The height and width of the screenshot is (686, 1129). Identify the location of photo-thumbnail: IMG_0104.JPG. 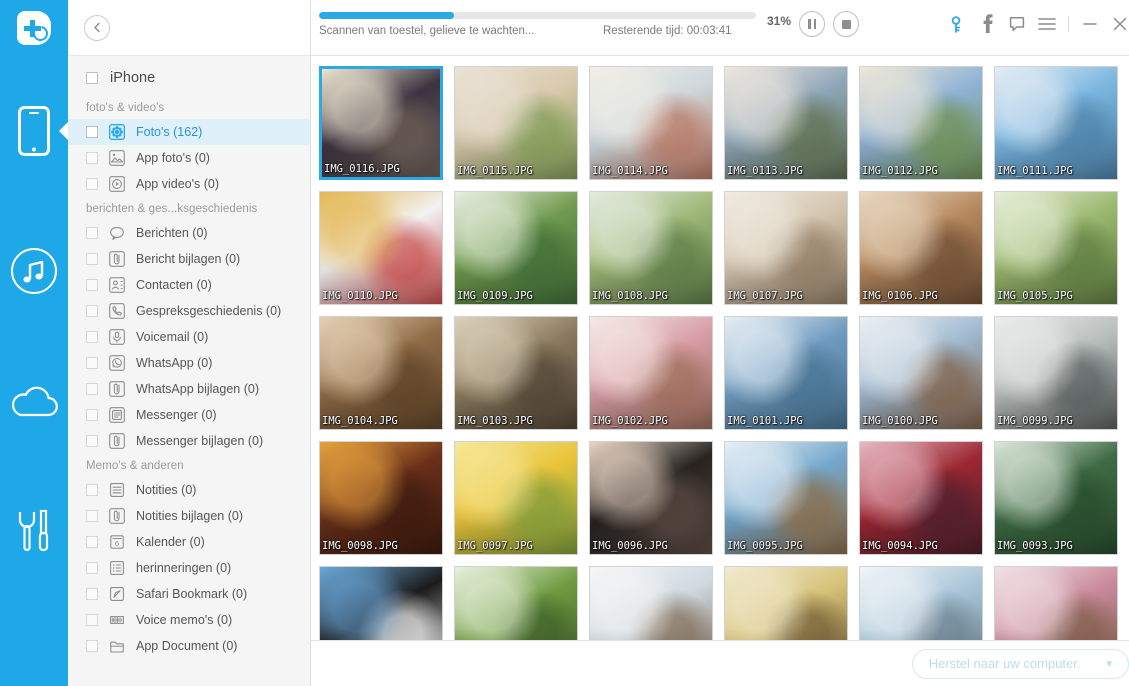
(381, 373).